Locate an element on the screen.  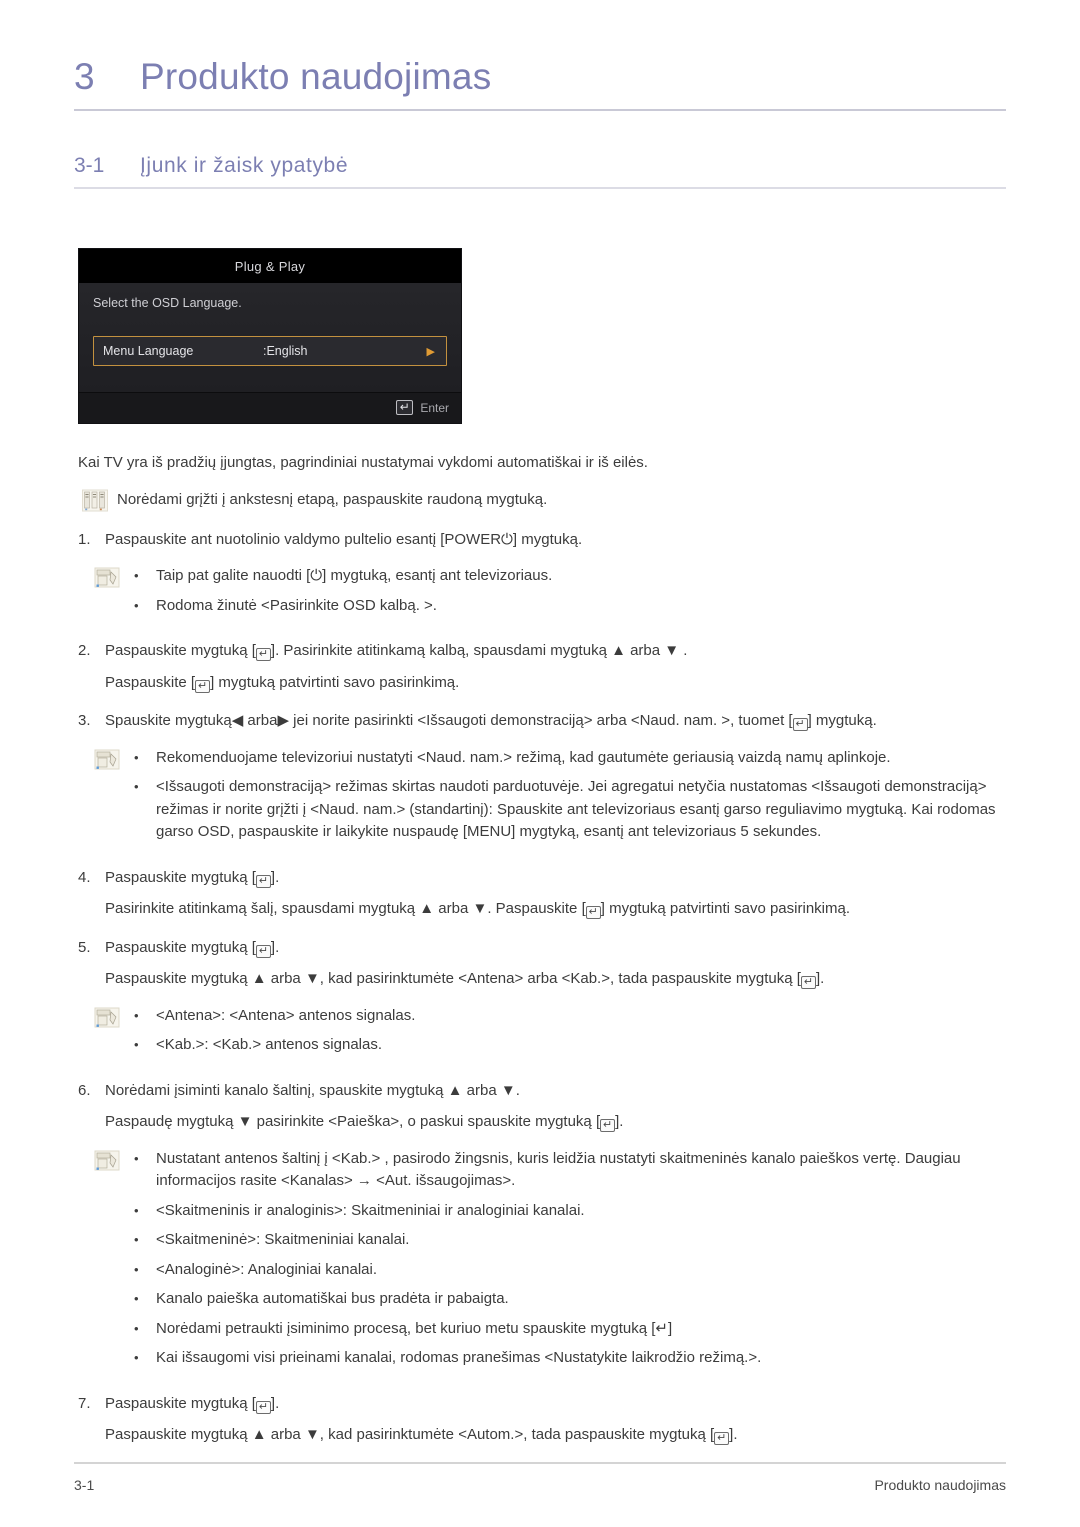
chapter-divider is located at coordinates (540, 110).